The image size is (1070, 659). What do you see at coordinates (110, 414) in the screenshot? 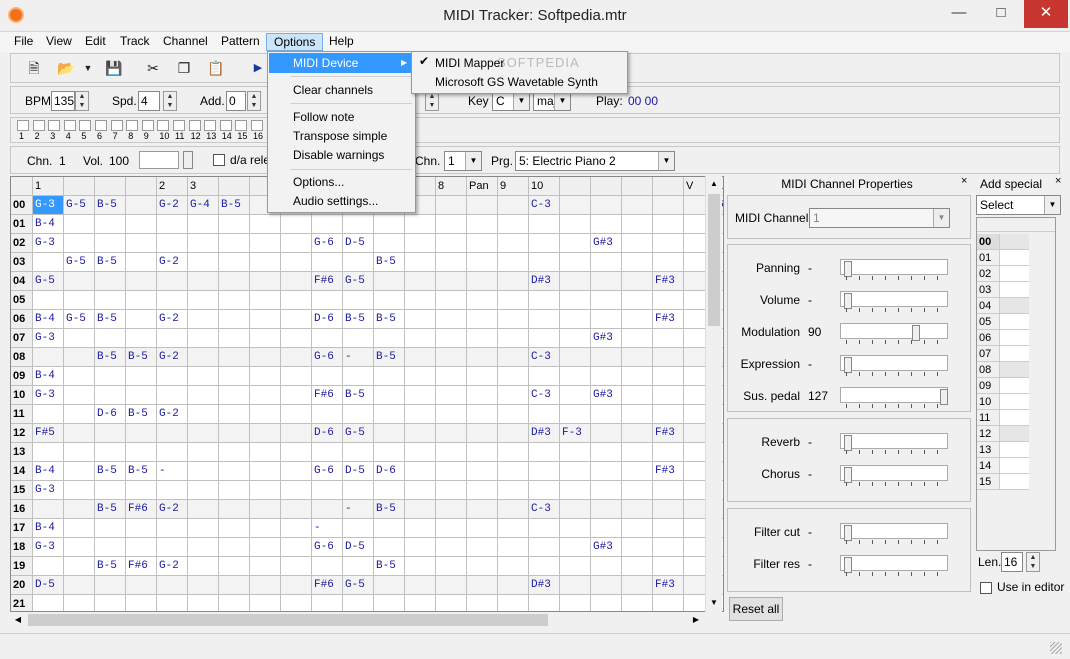
I see `grid-cell: D-6` at bounding box center [110, 414].